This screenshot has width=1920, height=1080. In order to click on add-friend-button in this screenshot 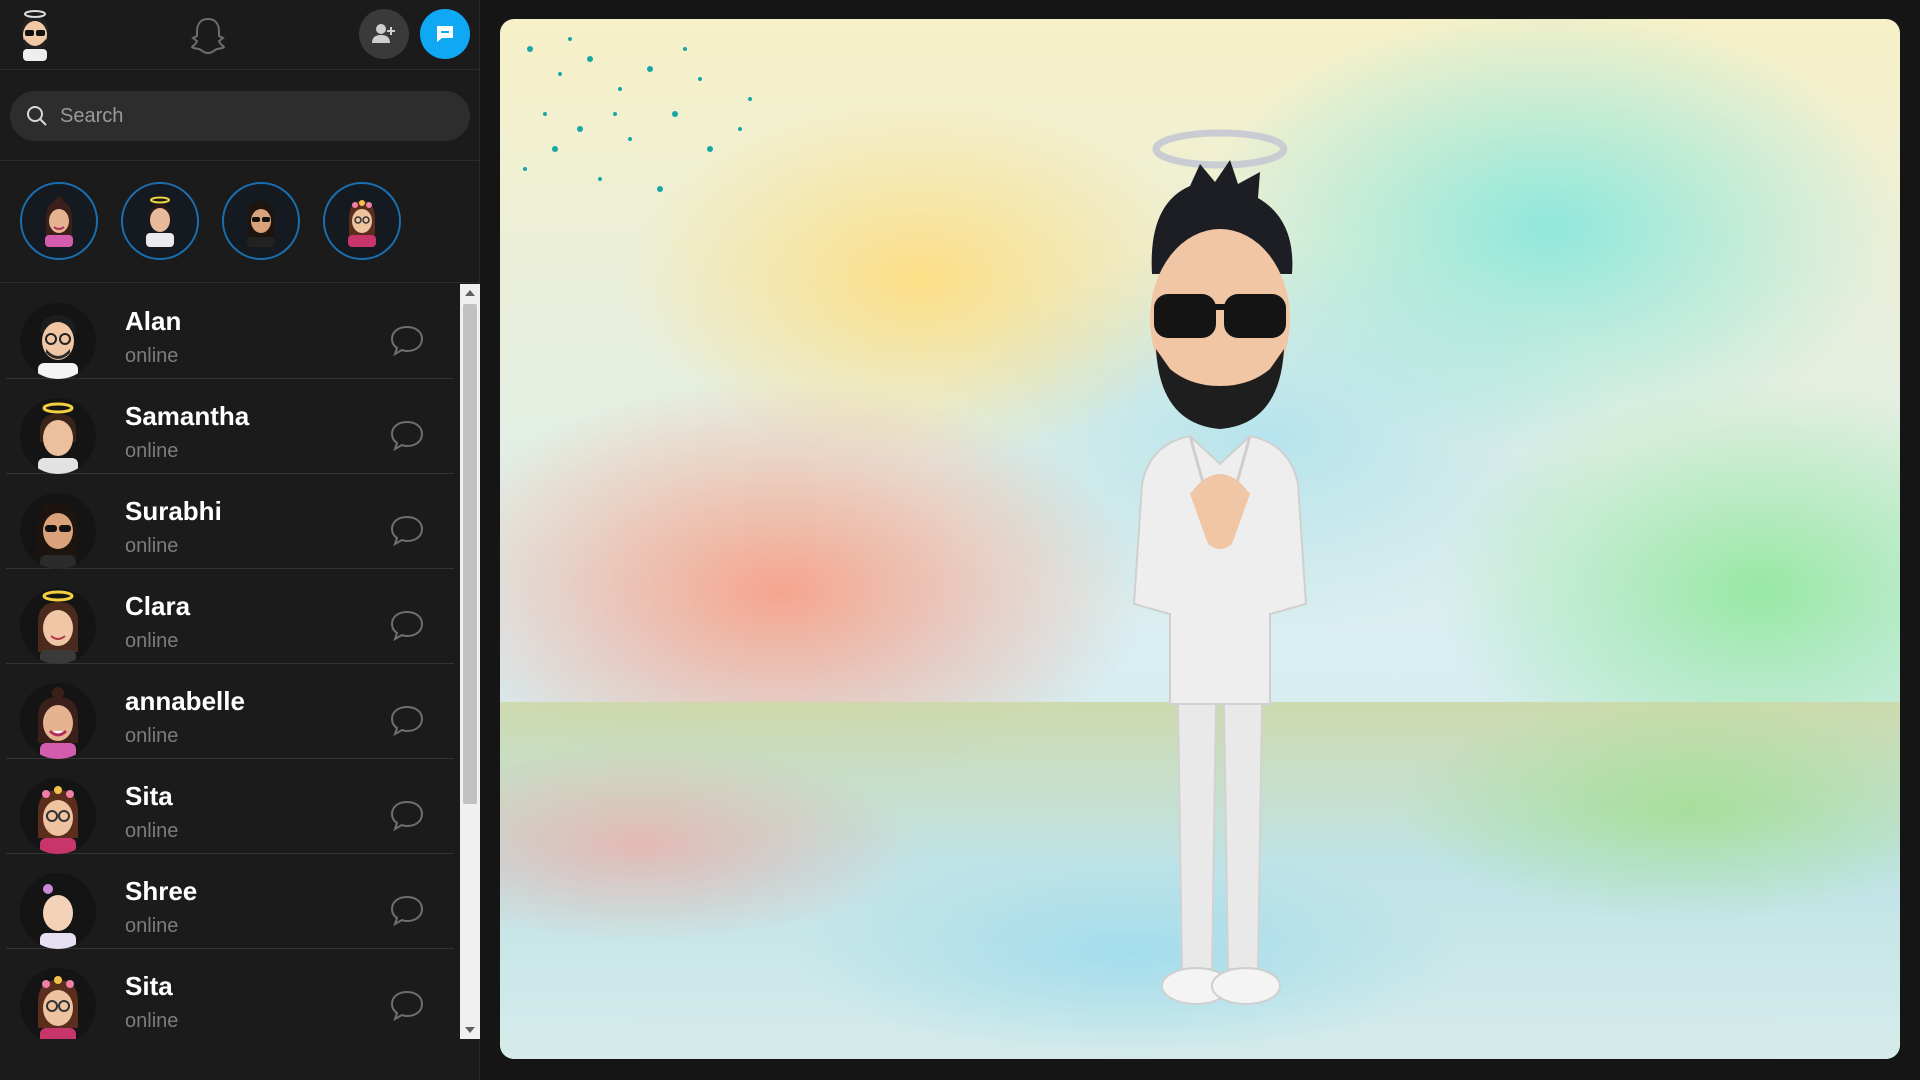, I will do `click(384, 34)`.